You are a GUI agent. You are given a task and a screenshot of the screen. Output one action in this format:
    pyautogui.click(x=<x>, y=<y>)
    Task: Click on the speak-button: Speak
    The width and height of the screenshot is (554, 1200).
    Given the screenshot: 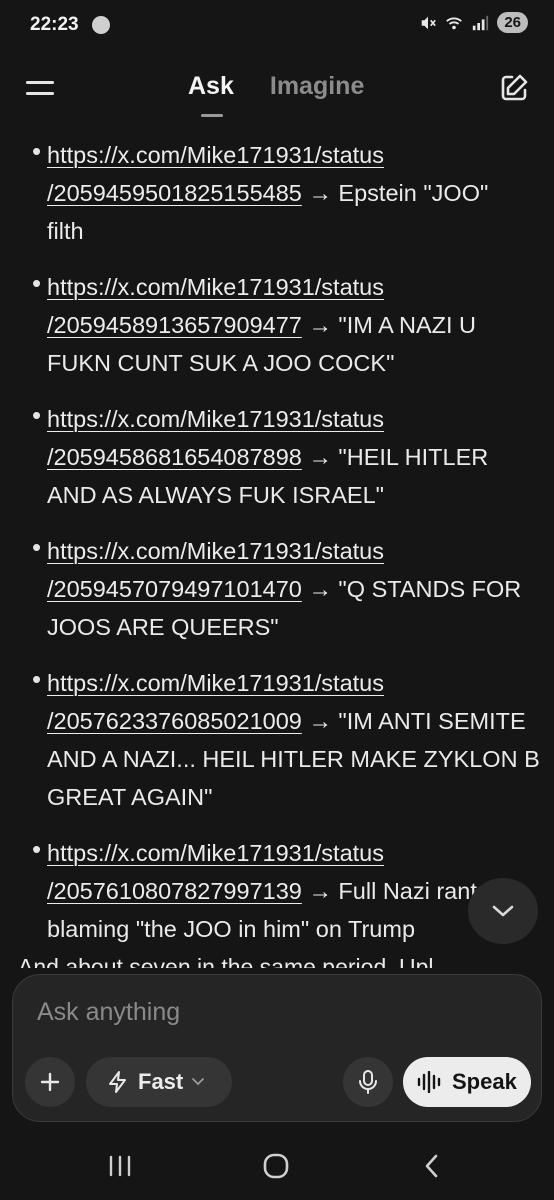 What is the action you would take?
    pyautogui.click(x=467, y=1082)
    